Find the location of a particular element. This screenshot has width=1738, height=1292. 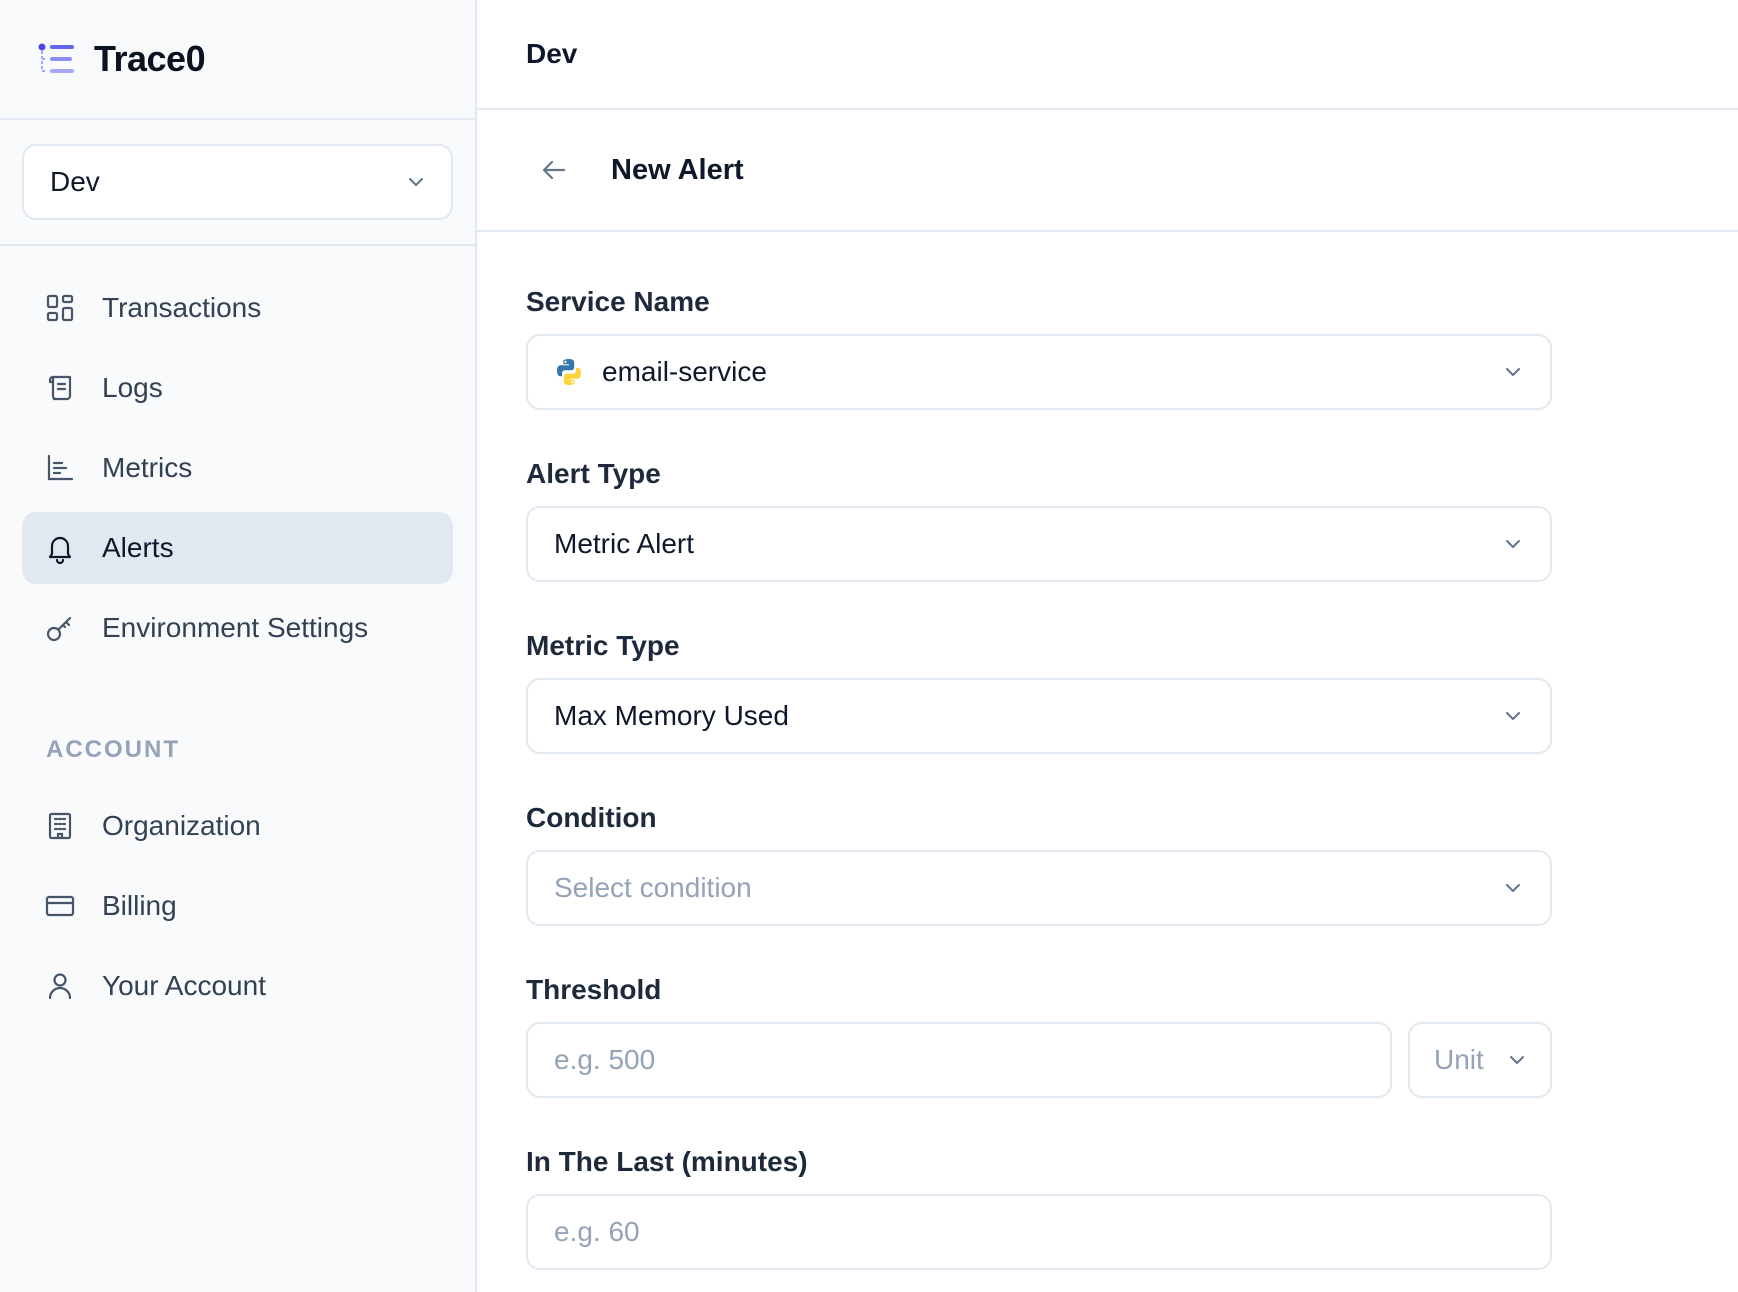

page-title: New Alert is located at coordinates (677, 169).